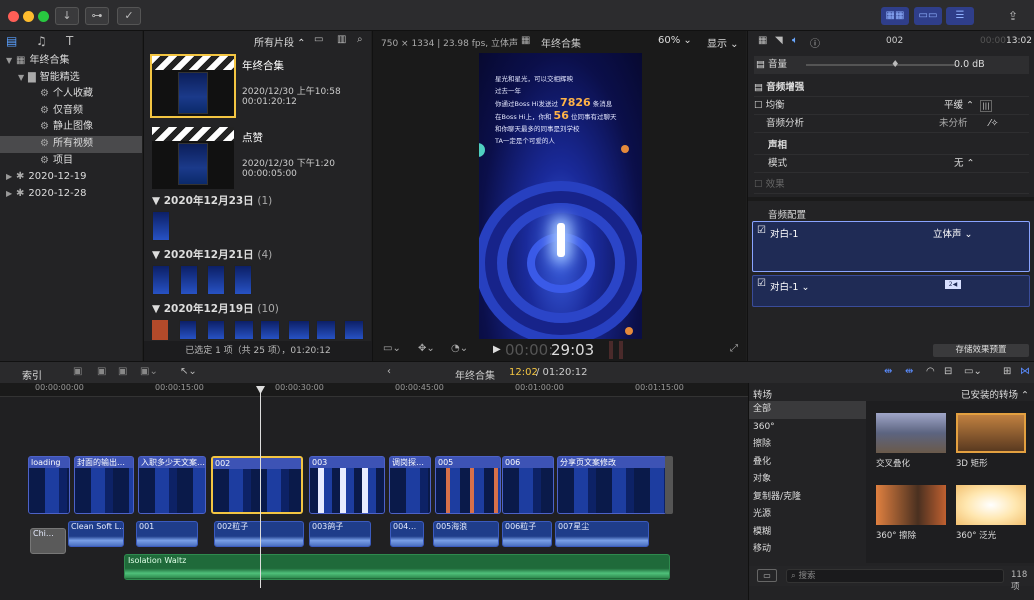 This screenshot has height=600, width=1034. What do you see at coordinates (895, 16) in the screenshot?
I see `library-toggle-button: ▦▦` at bounding box center [895, 16].